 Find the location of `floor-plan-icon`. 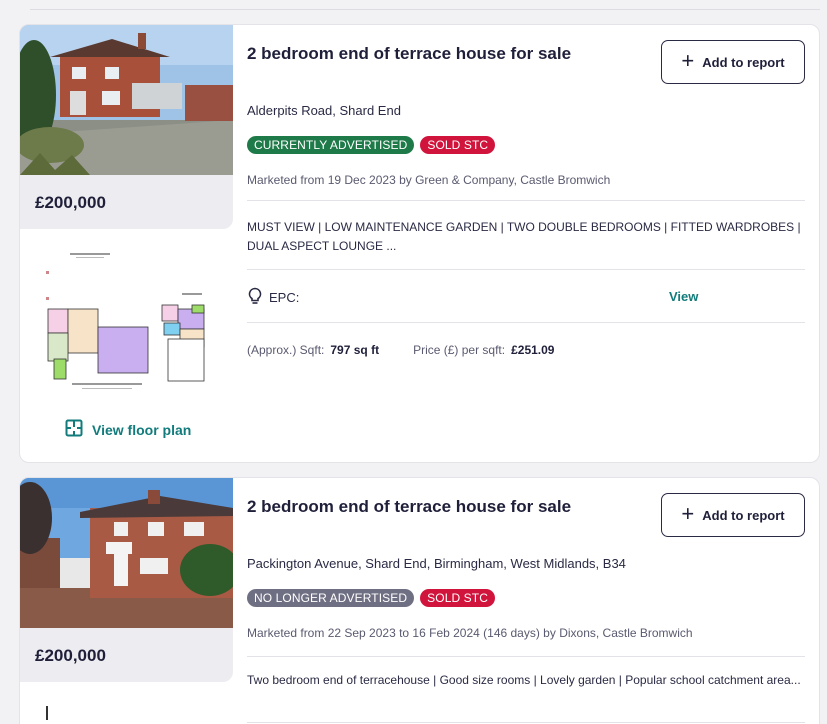

floor-plan-icon is located at coordinates (74, 429).